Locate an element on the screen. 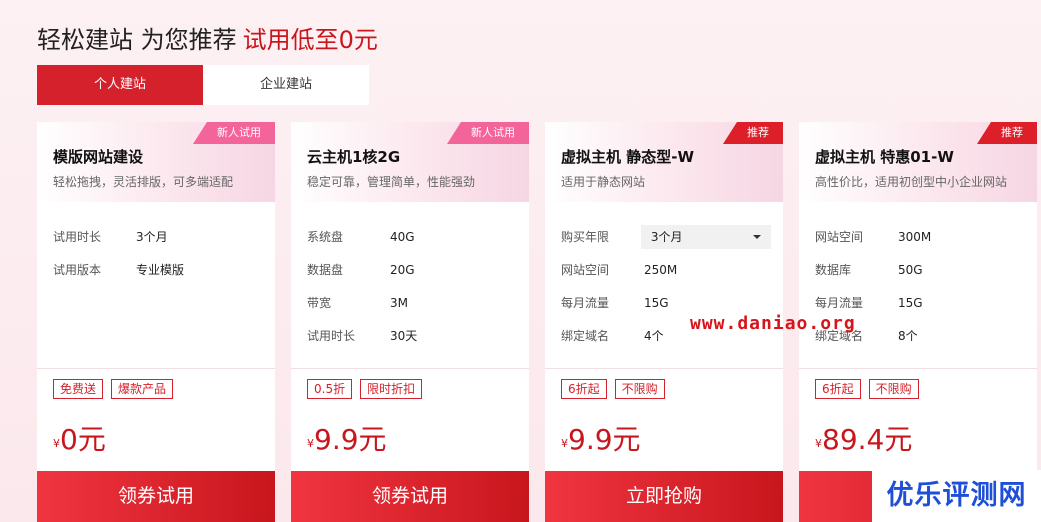 This screenshot has height=522, width=1041. spec-row: 试用时长 30天 is located at coordinates (412, 335).